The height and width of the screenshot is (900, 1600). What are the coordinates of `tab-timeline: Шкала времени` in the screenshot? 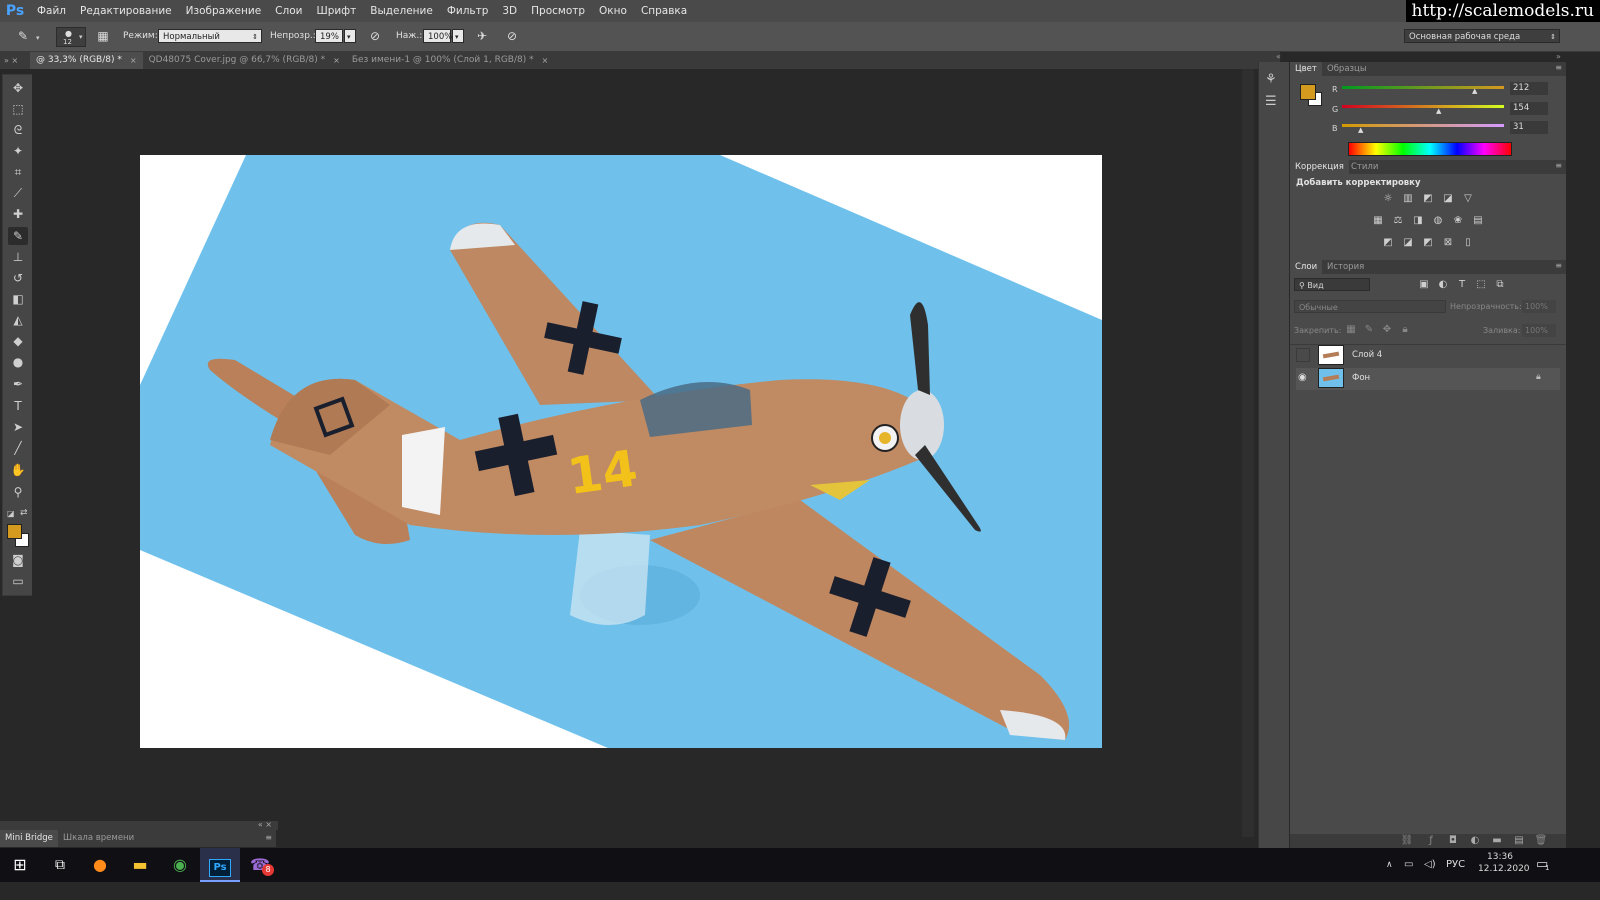 It's located at (98, 838).